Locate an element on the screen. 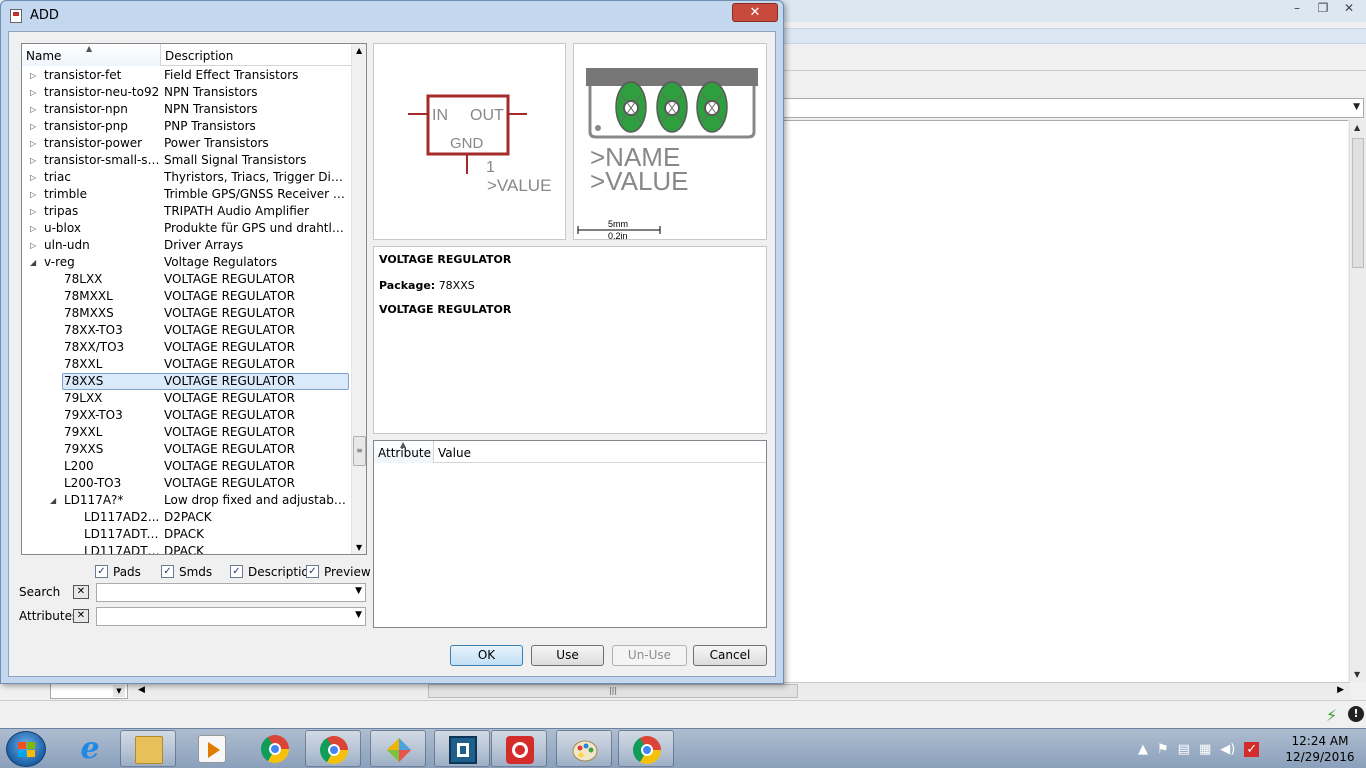 The image size is (1366, 768). search-input: ▼ is located at coordinates (231, 592).